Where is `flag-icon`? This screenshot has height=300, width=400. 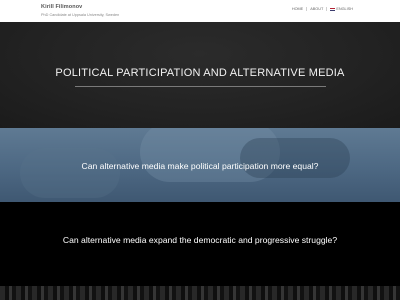
flag-icon is located at coordinates (333, 9).